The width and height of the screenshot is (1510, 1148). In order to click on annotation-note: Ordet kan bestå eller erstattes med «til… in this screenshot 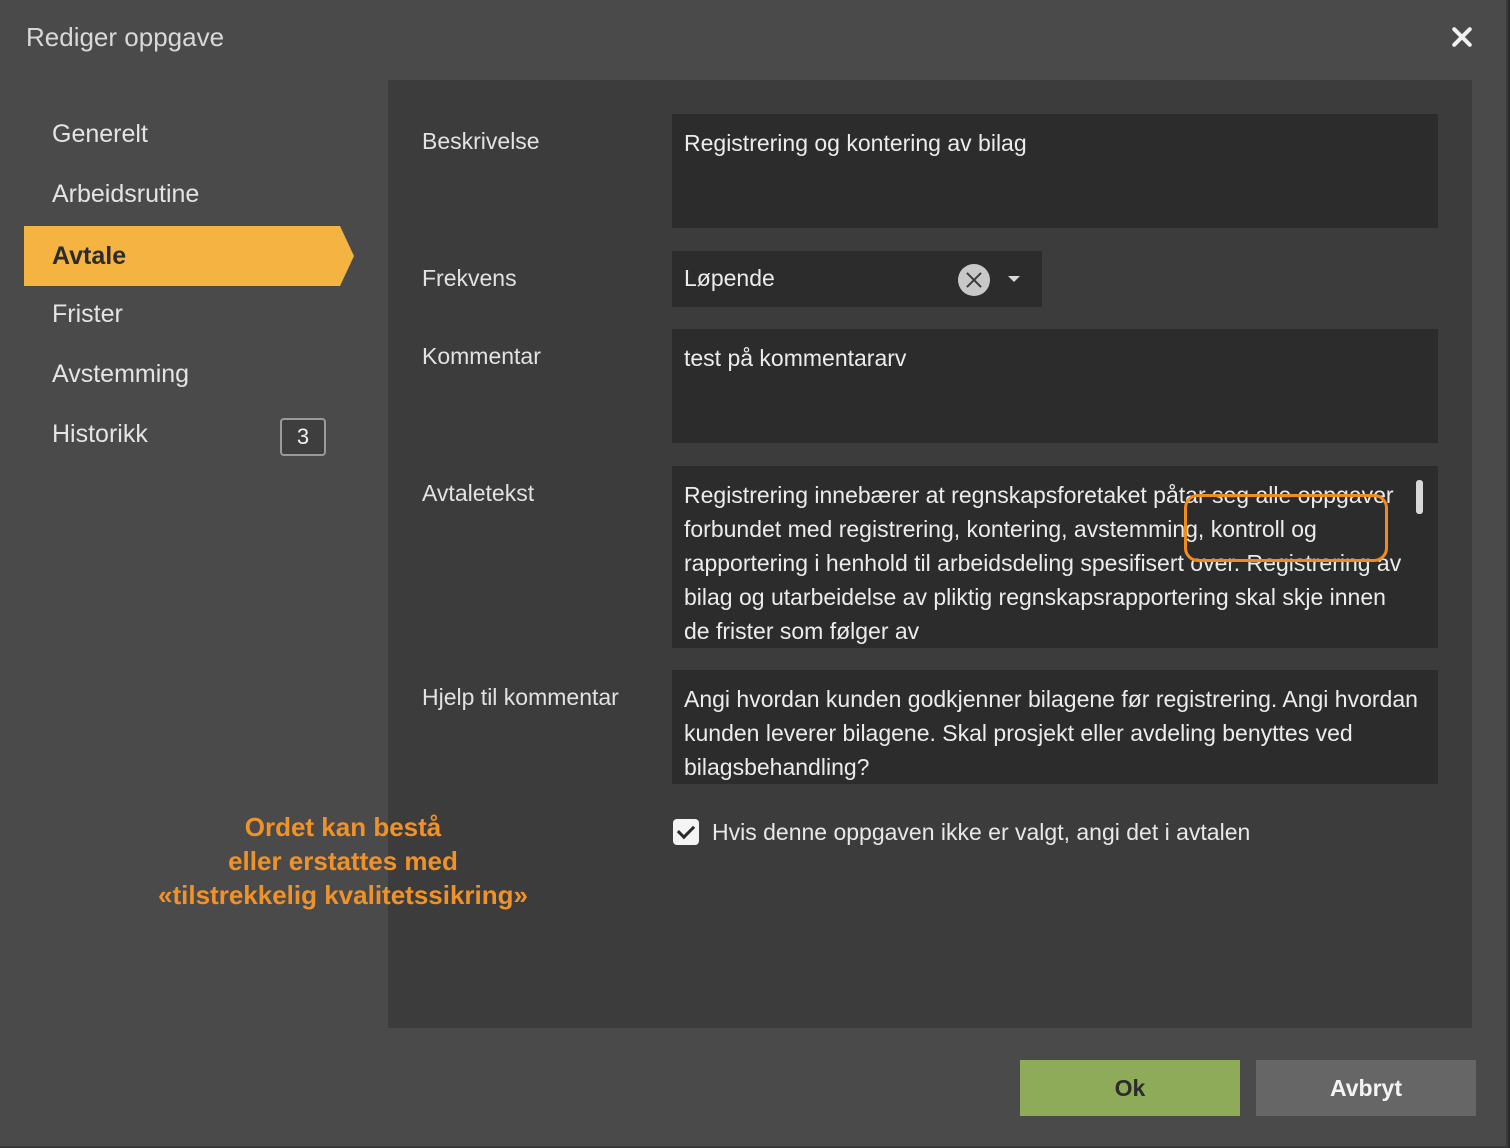, I will do `click(343, 861)`.